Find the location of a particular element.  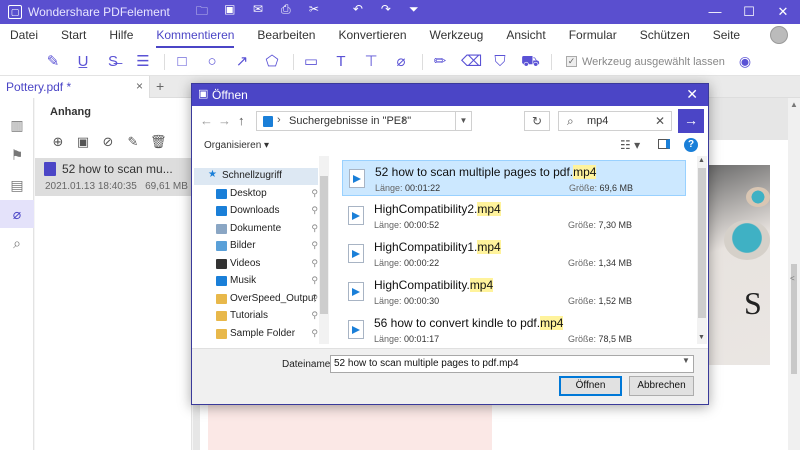

checkbox-icon: ✓ is located at coordinates (571, 61).